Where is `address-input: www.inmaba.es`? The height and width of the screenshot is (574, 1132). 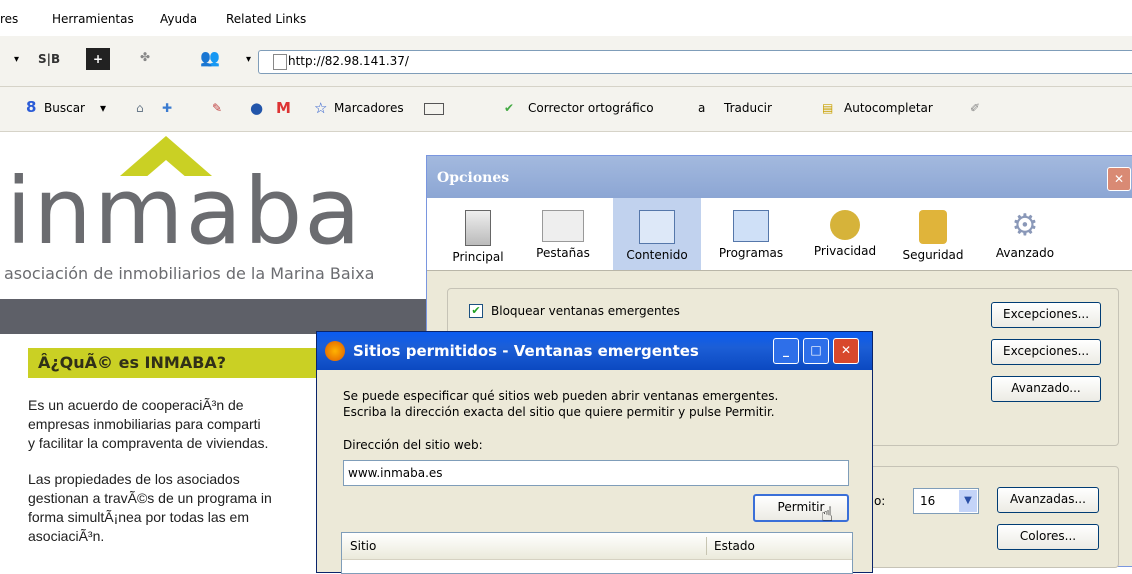 address-input: www.inmaba.es is located at coordinates (596, 473).